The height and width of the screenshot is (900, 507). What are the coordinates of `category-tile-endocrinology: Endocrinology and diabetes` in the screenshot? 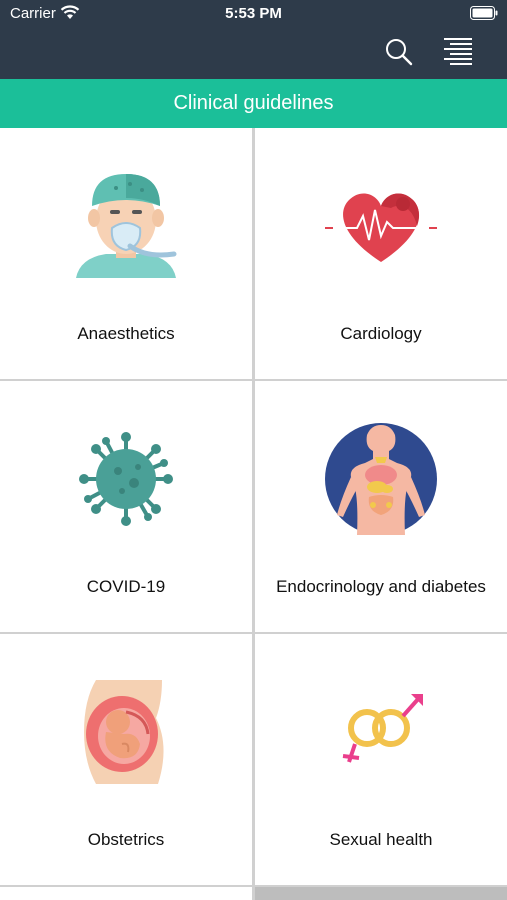 It's located at (381, 506).